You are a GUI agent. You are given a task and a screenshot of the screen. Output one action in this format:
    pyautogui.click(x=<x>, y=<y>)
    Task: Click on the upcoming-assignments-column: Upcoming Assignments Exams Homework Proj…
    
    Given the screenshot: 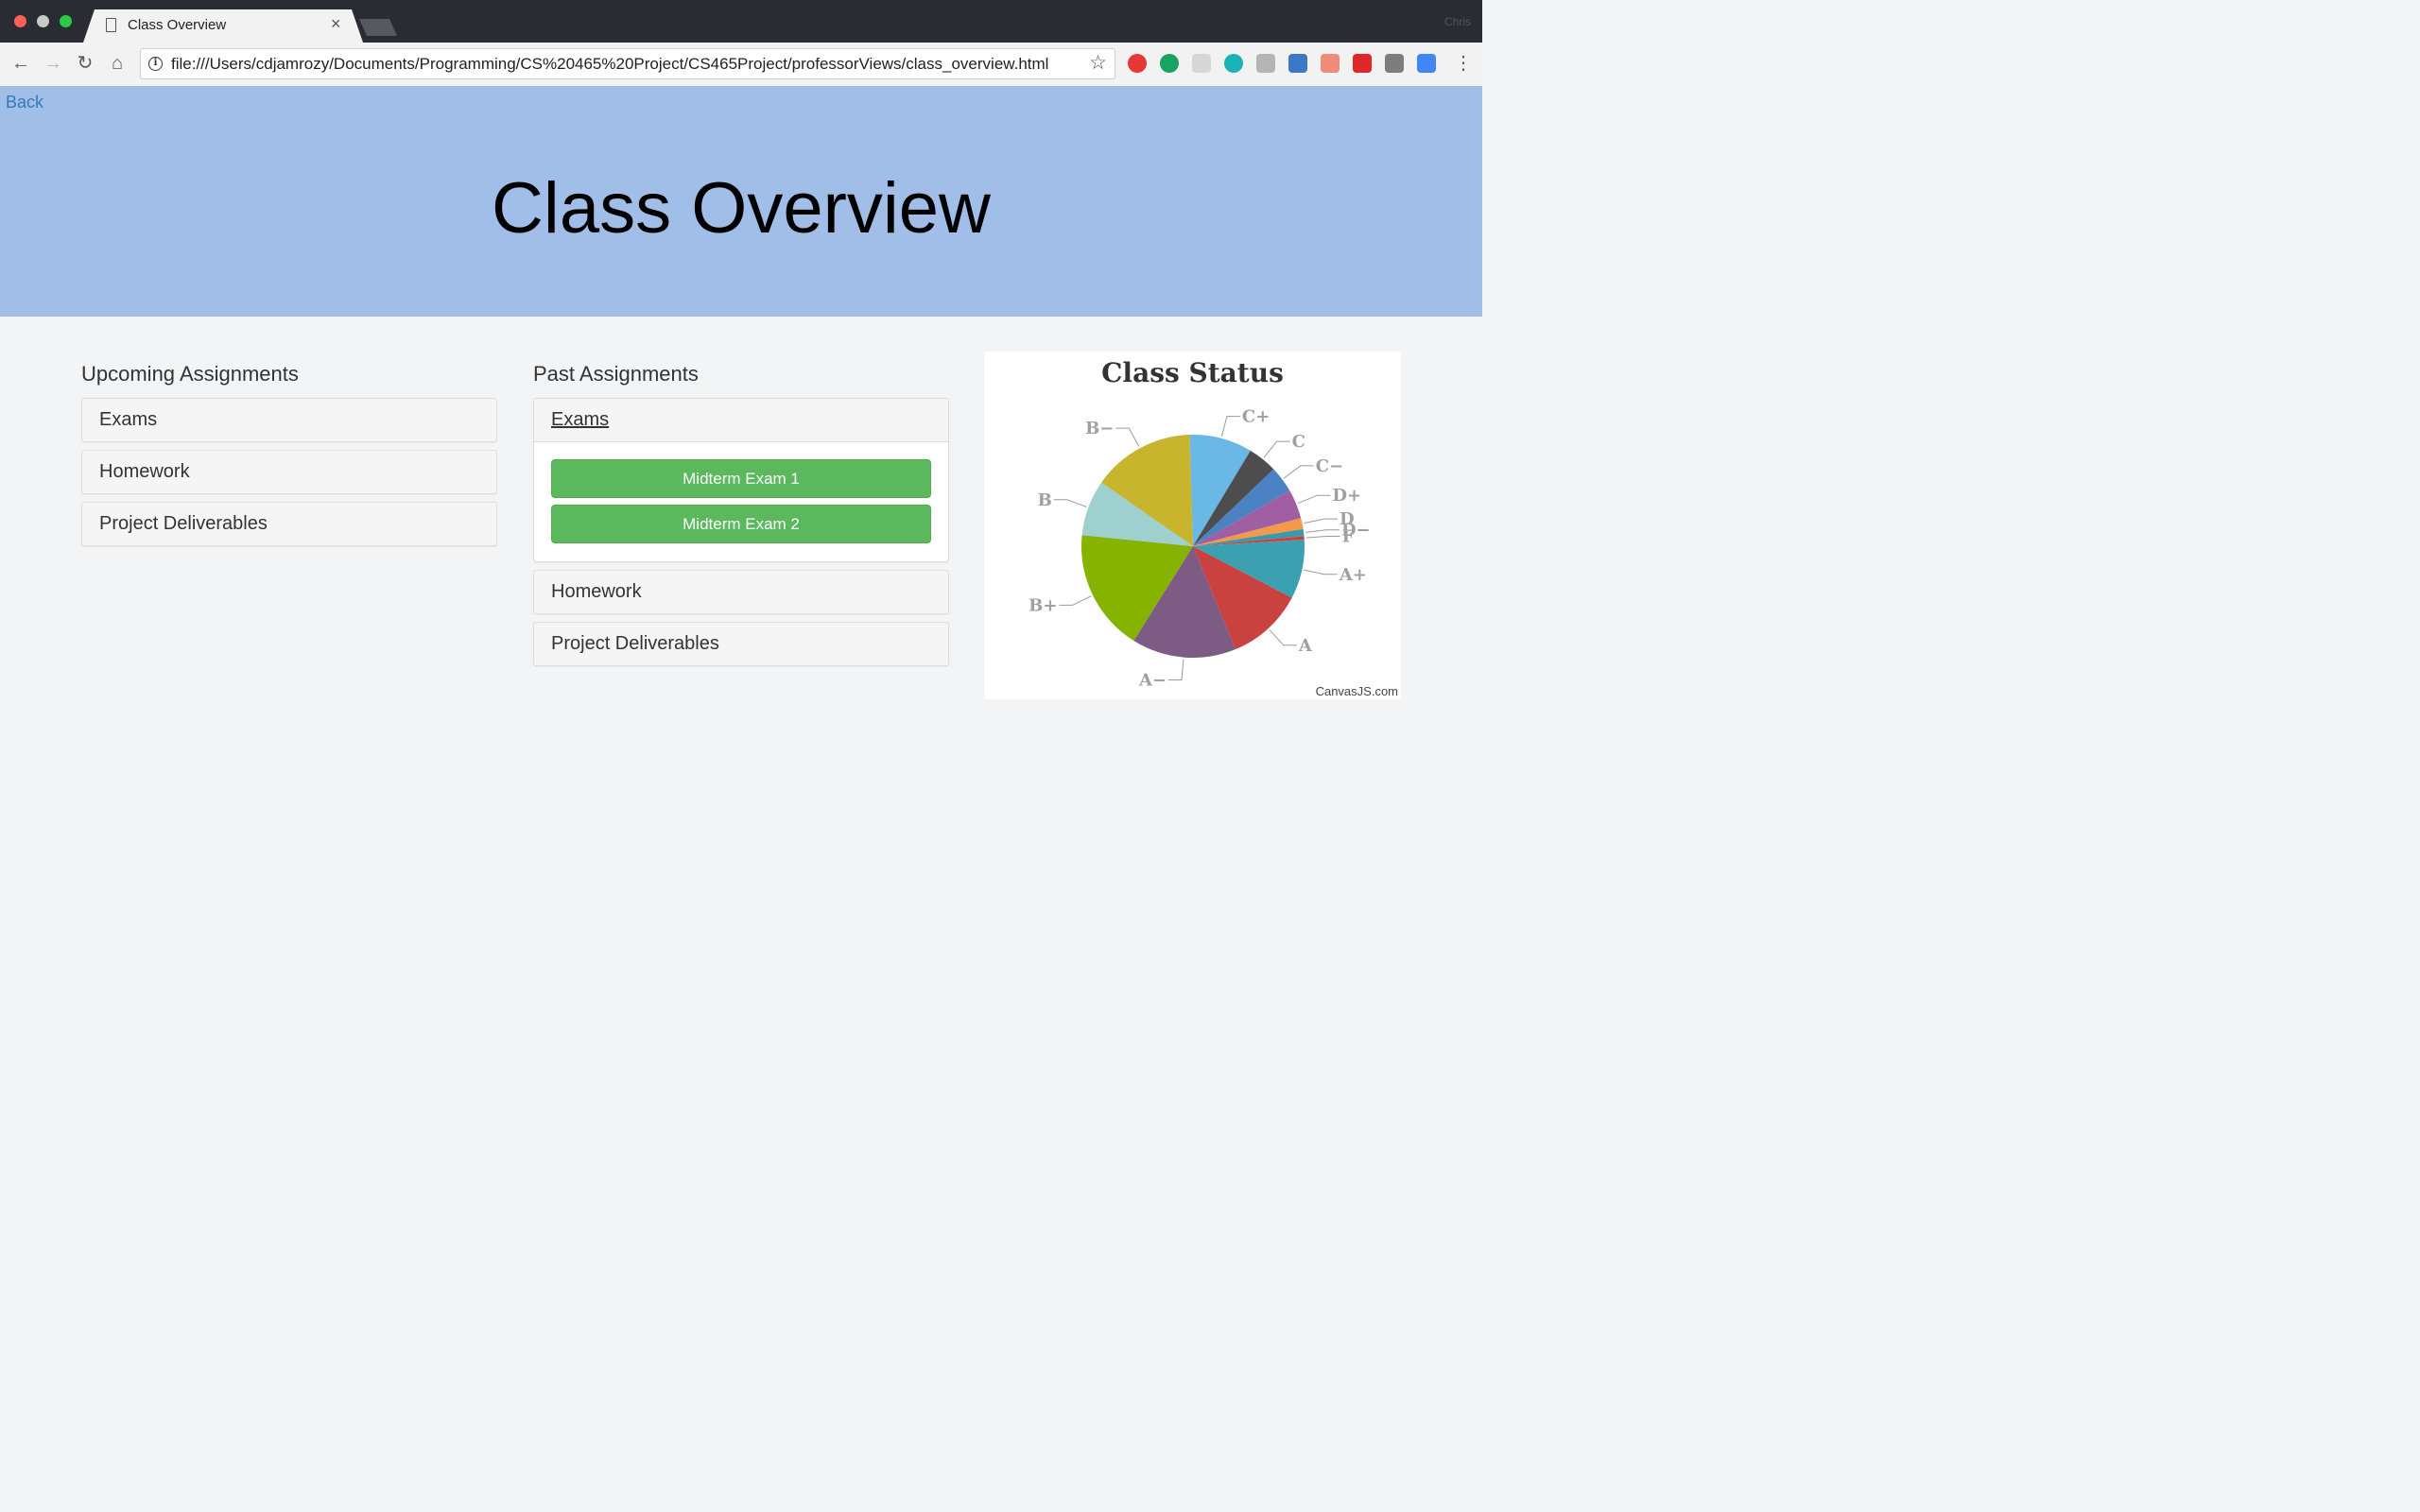 What is the action you would take?
    pyautogui.click(x=289, y=458)
    